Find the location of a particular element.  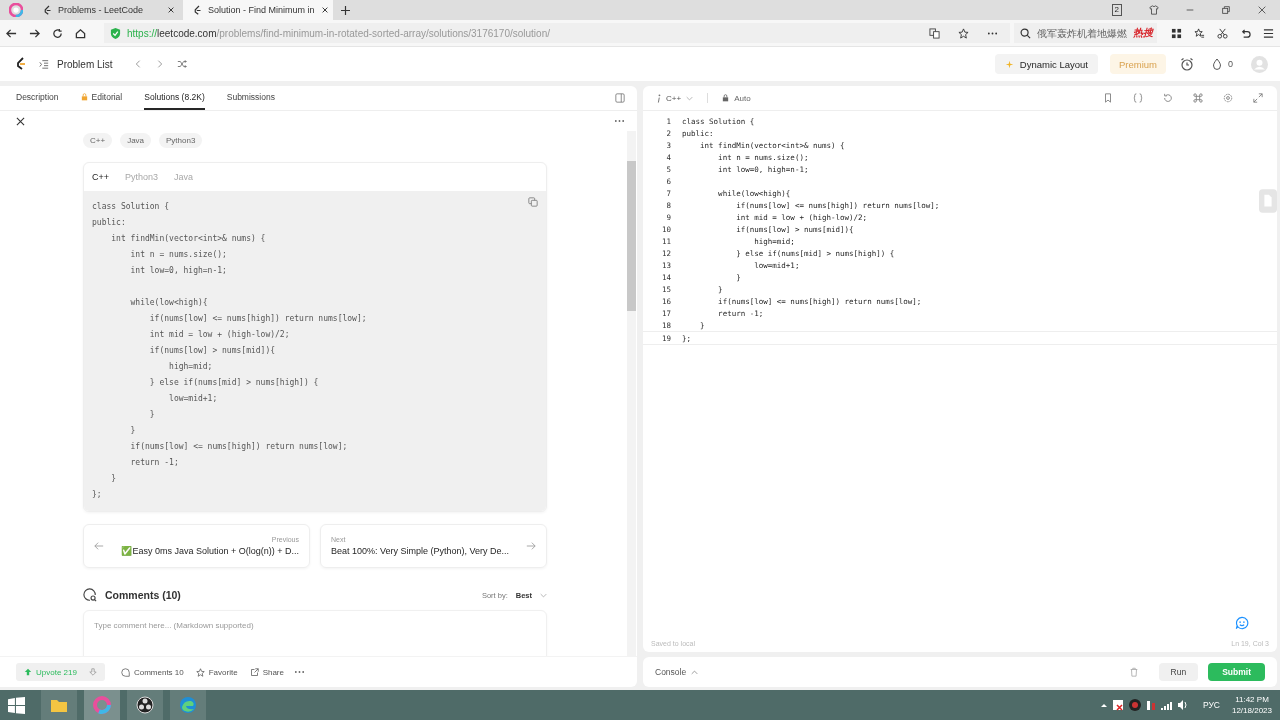

panel-tab: Editorial is located at coordinates (101, 98).